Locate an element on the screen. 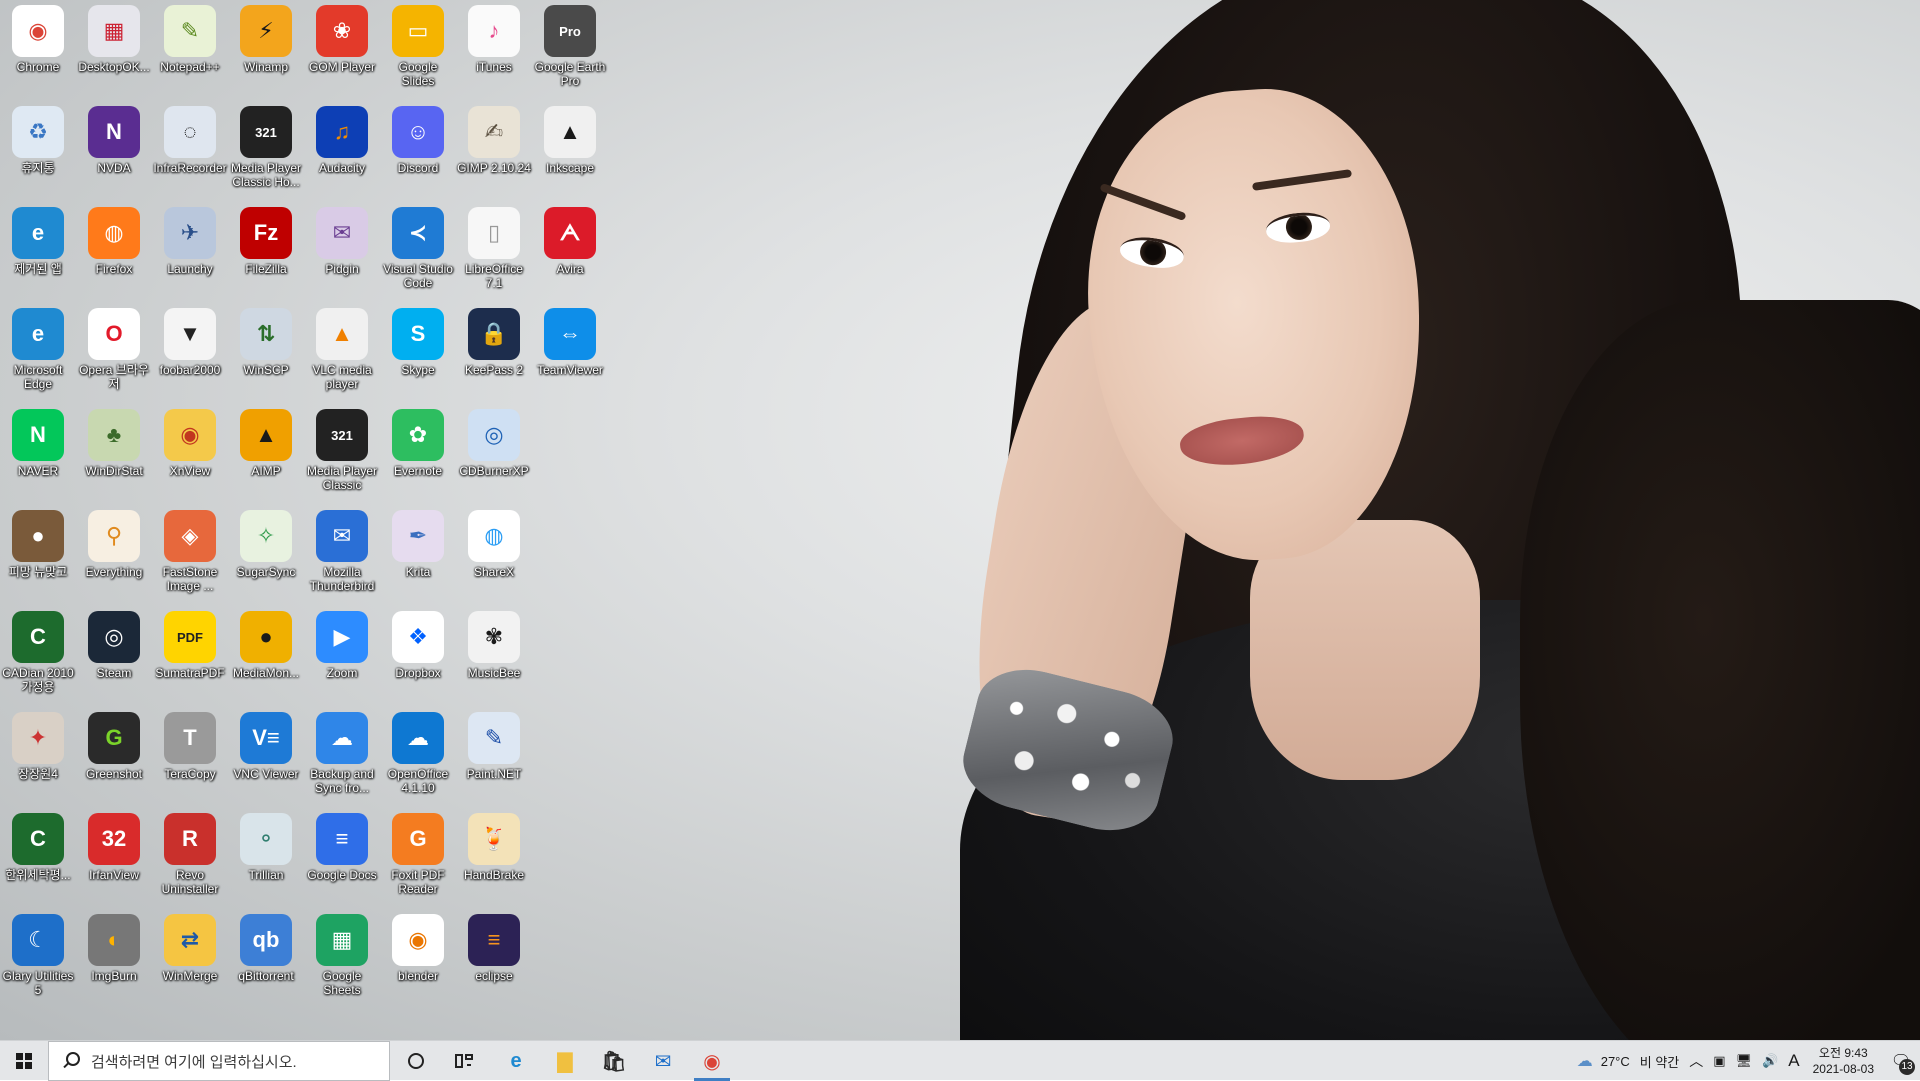 The width and height of the screenshot is (1920, 1081). desktop-shortcut-label: Google Slides is located at coordinates (418, 74).